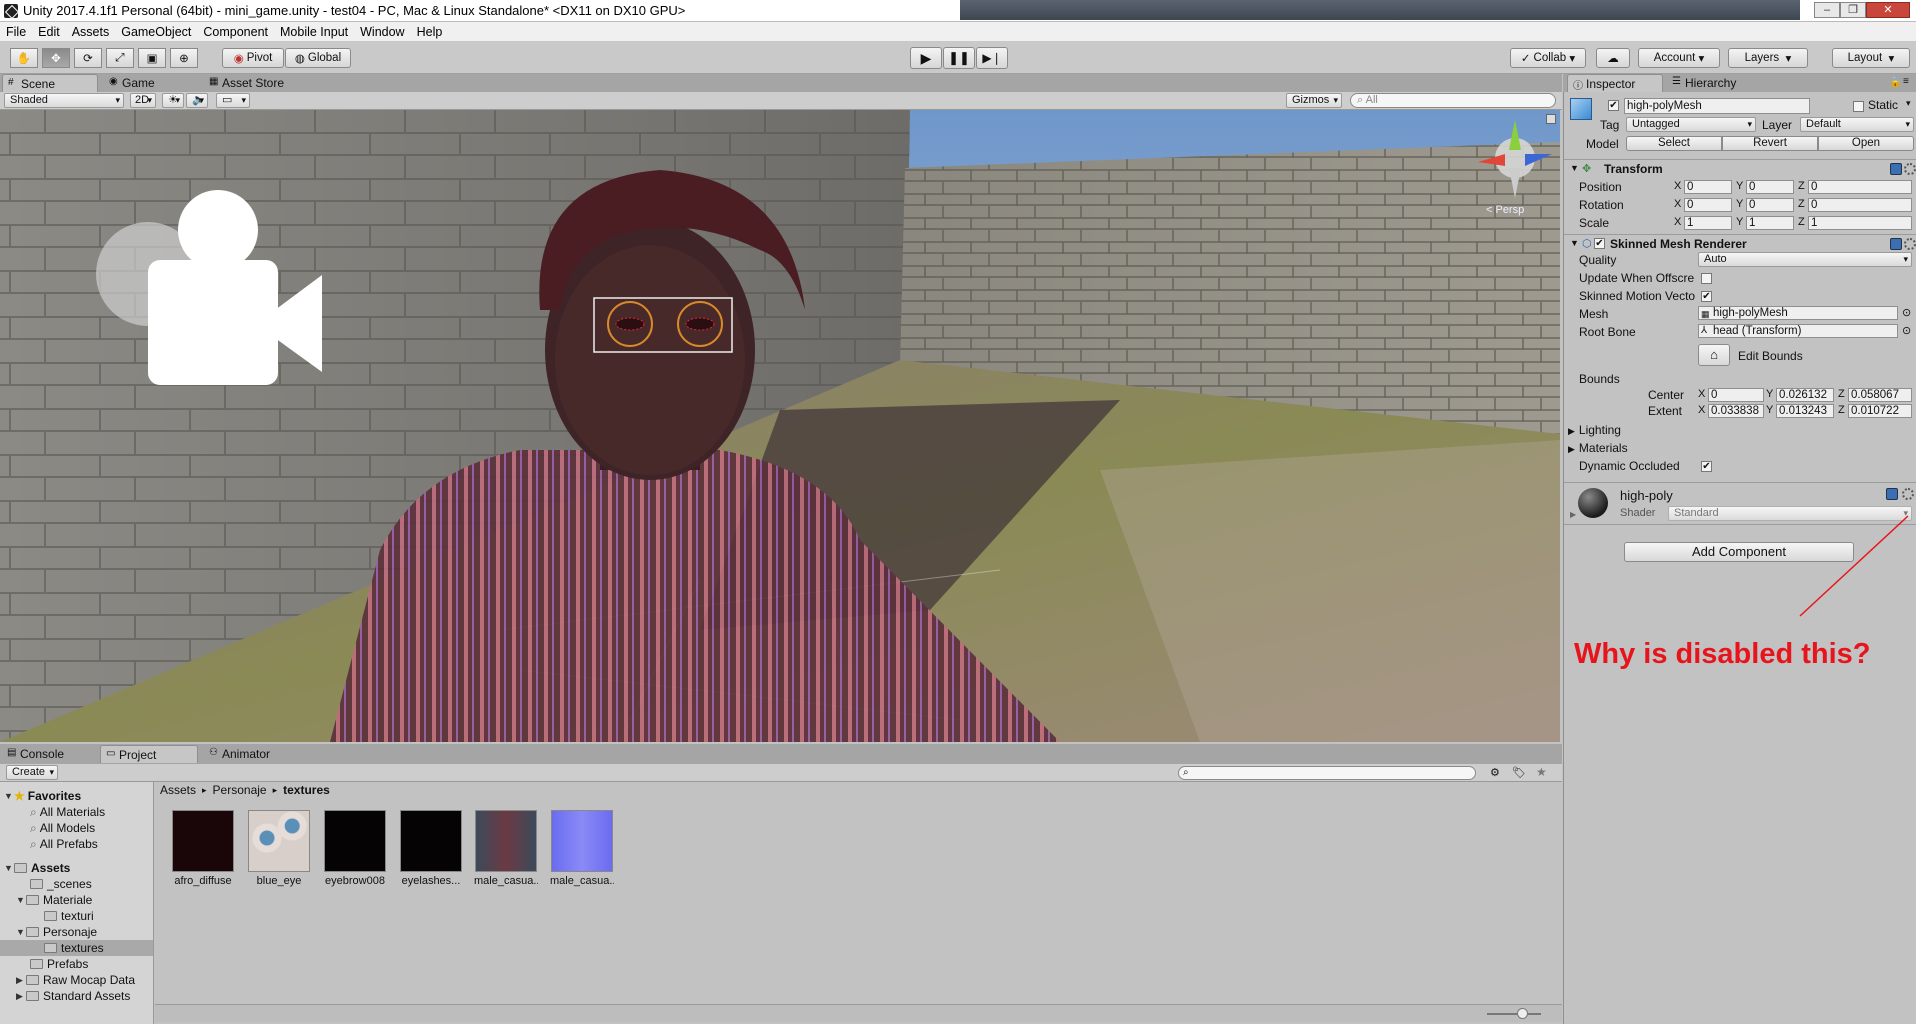 This screenshot has height=1024, width=1916. Describe the element at coordinates (1908, 103) in the screenshot. I see `static-dropdown-icon: ▾` at that location.